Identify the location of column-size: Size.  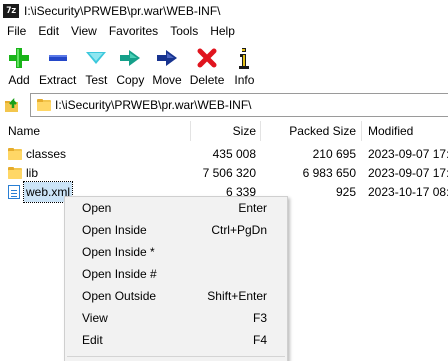
(244, 131).